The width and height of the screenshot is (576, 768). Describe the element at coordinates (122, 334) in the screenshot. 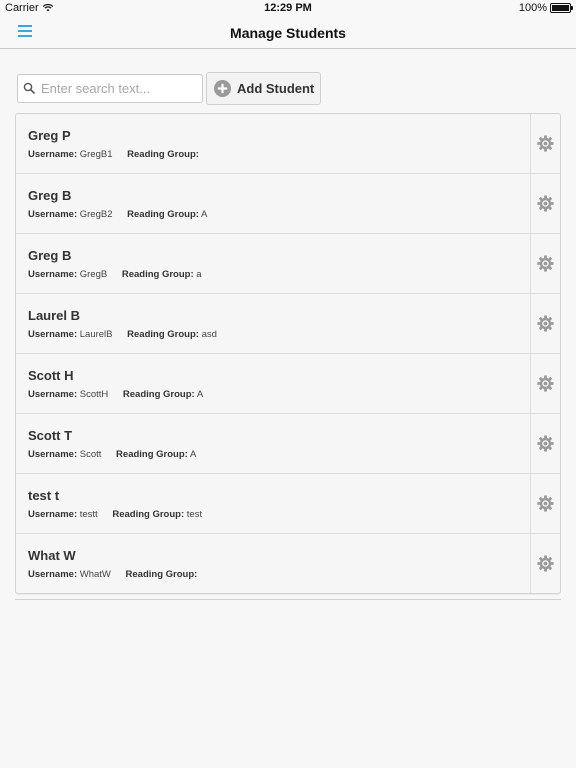

I see `student-details: Username: LaurelB Reading Group: asd` at that location.